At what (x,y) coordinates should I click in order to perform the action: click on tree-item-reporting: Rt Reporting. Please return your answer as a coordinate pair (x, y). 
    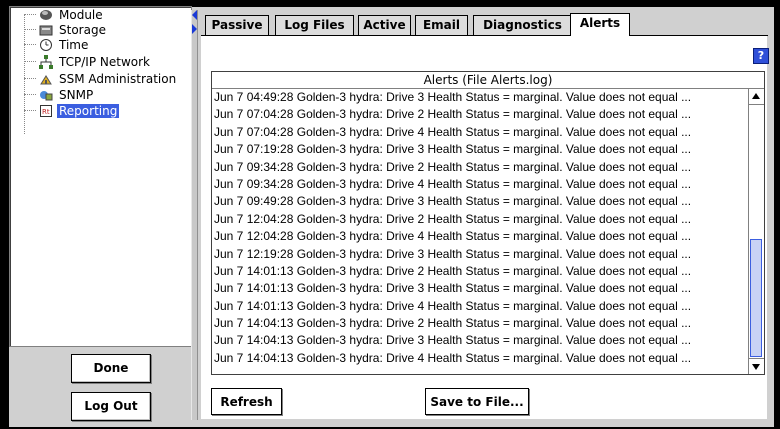
    Looking at the image, I should click on (72, 110).